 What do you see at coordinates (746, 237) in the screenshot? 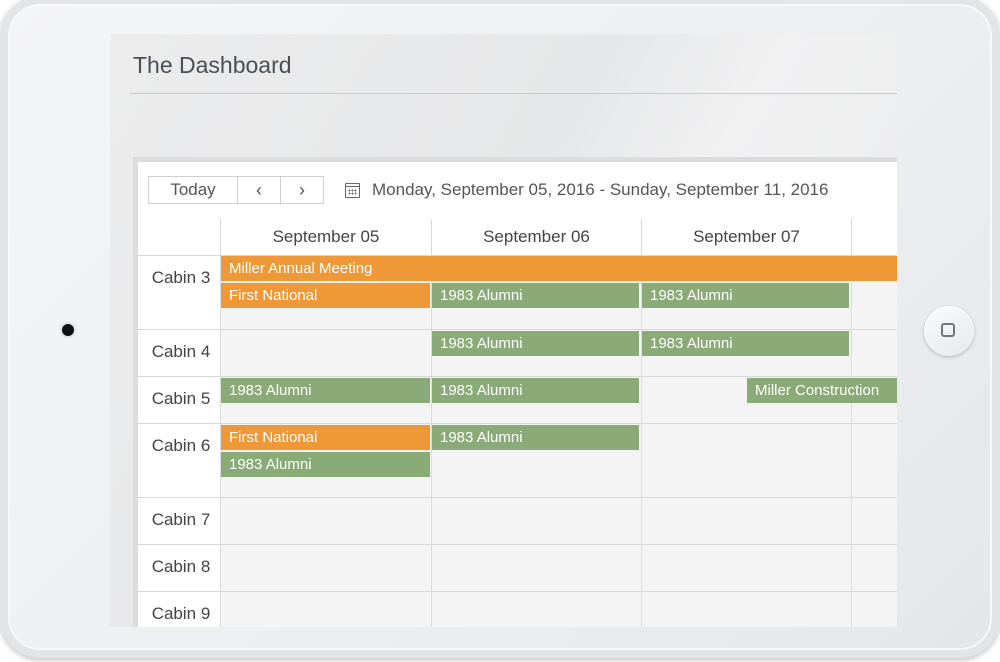
I see `day-header: September 07` at bounding box center [746, 237].